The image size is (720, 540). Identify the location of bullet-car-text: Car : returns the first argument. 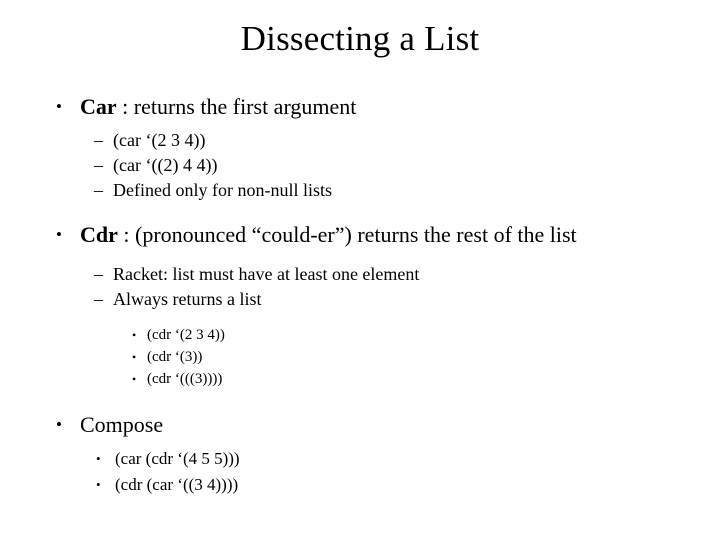
(373, 107).